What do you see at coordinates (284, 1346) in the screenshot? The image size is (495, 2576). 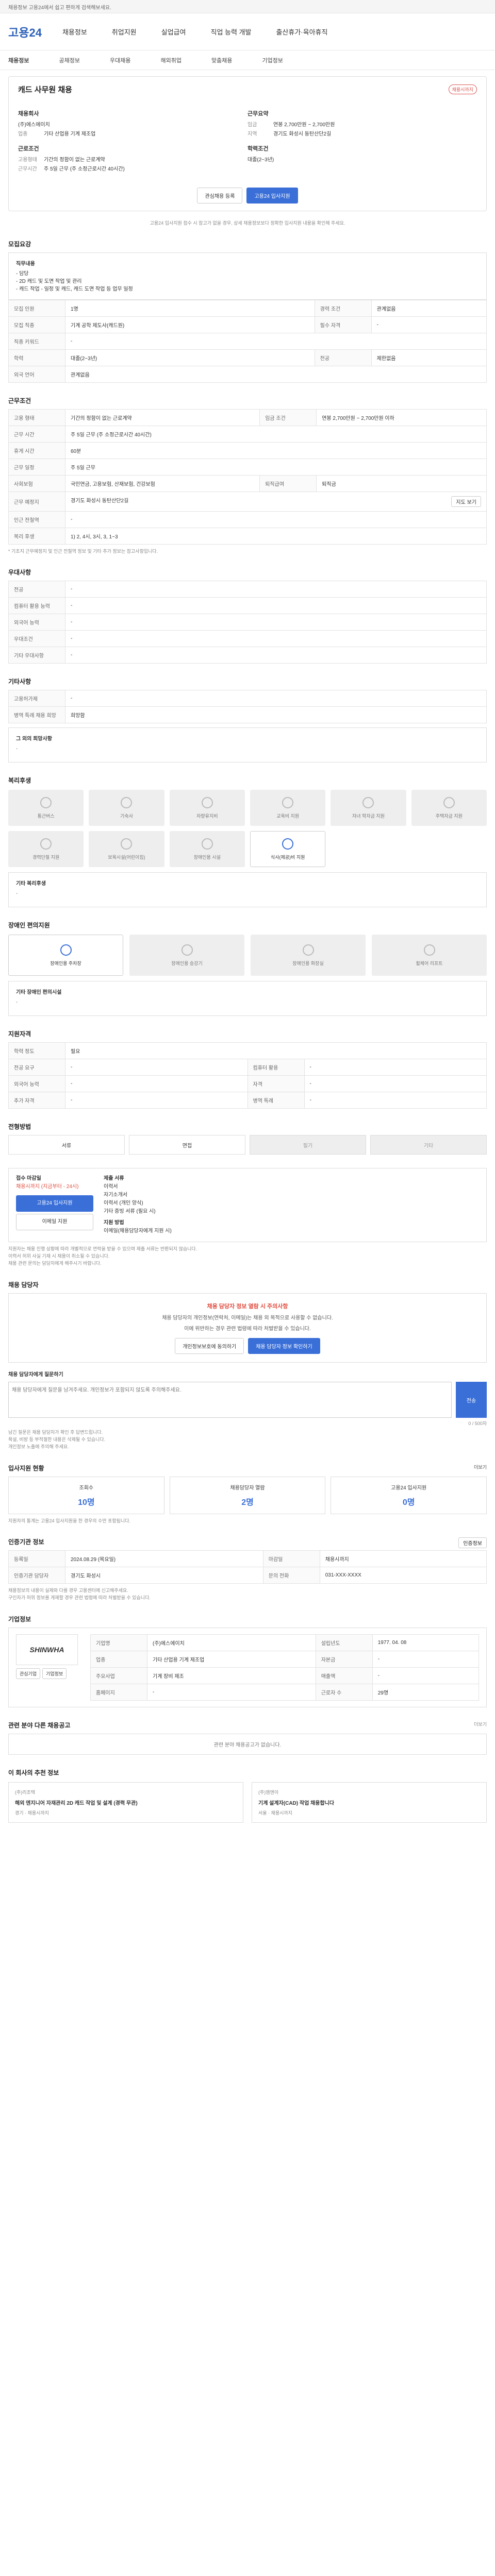 I see `view-contact-button: 채용 담당자 정보 확인하기` at bounding box center [284, 1346].